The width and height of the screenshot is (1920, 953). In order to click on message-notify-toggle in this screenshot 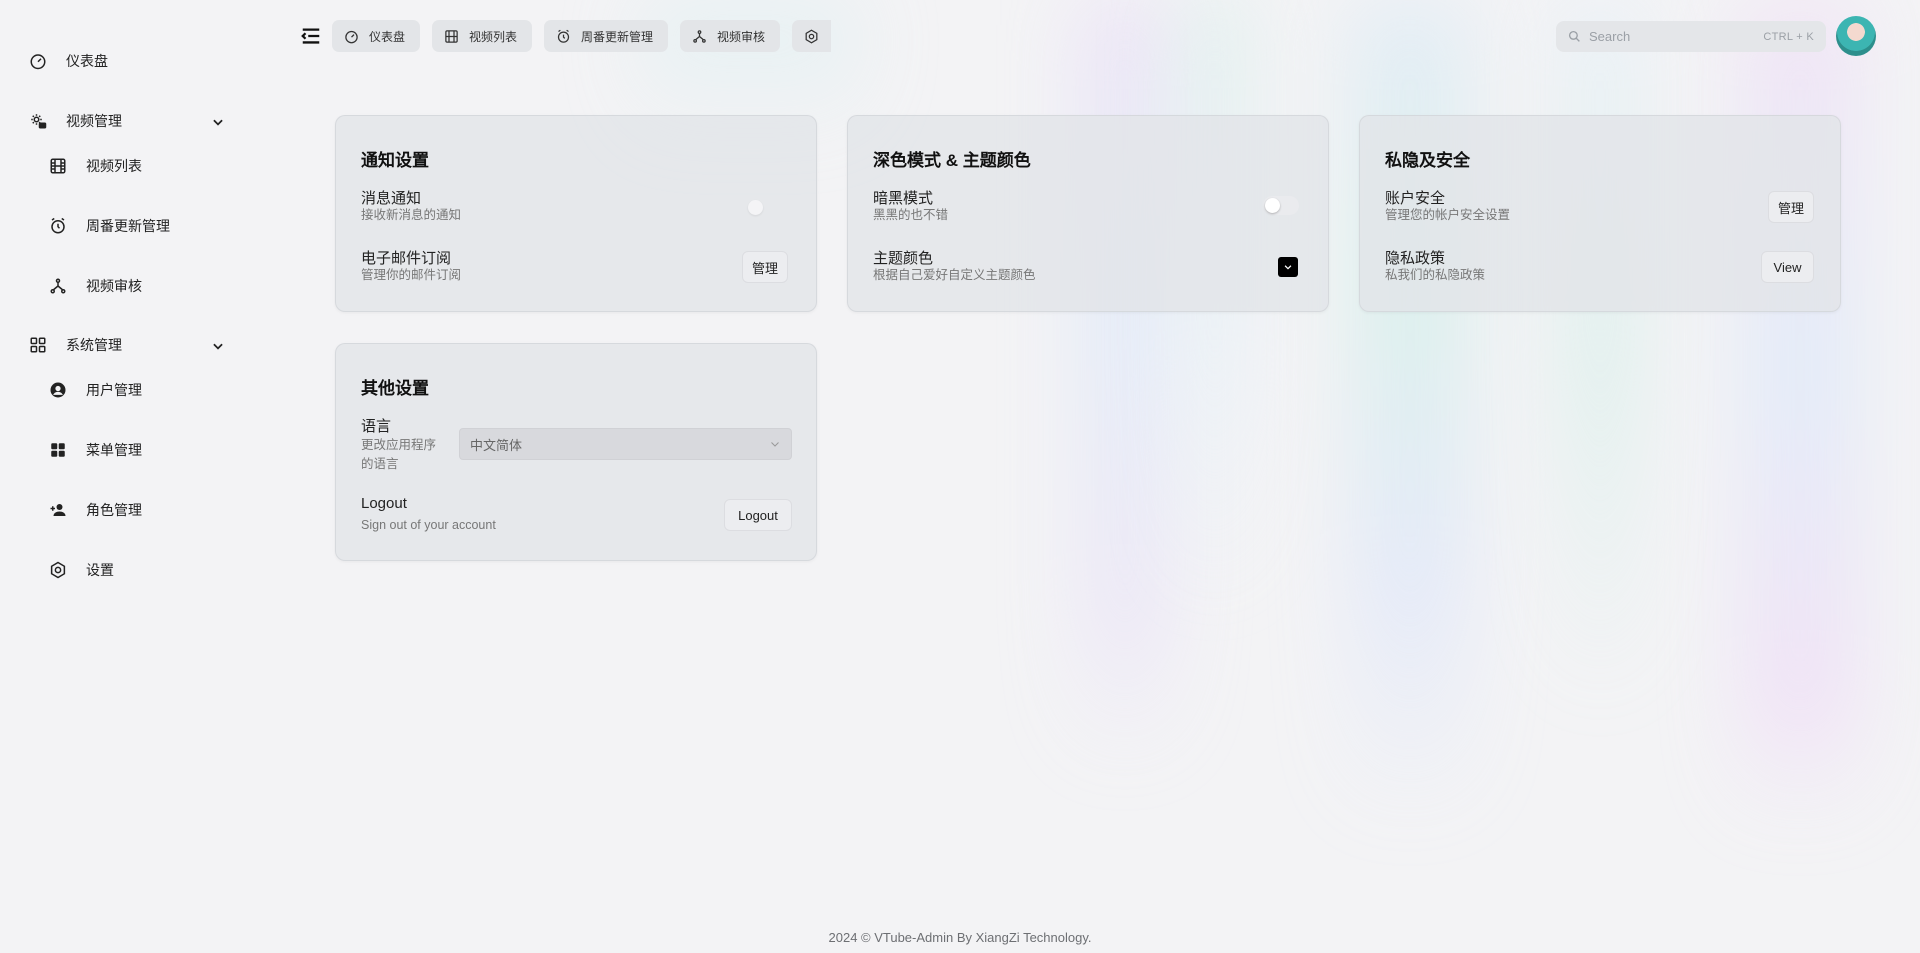, I will do `click(764, 207)`.